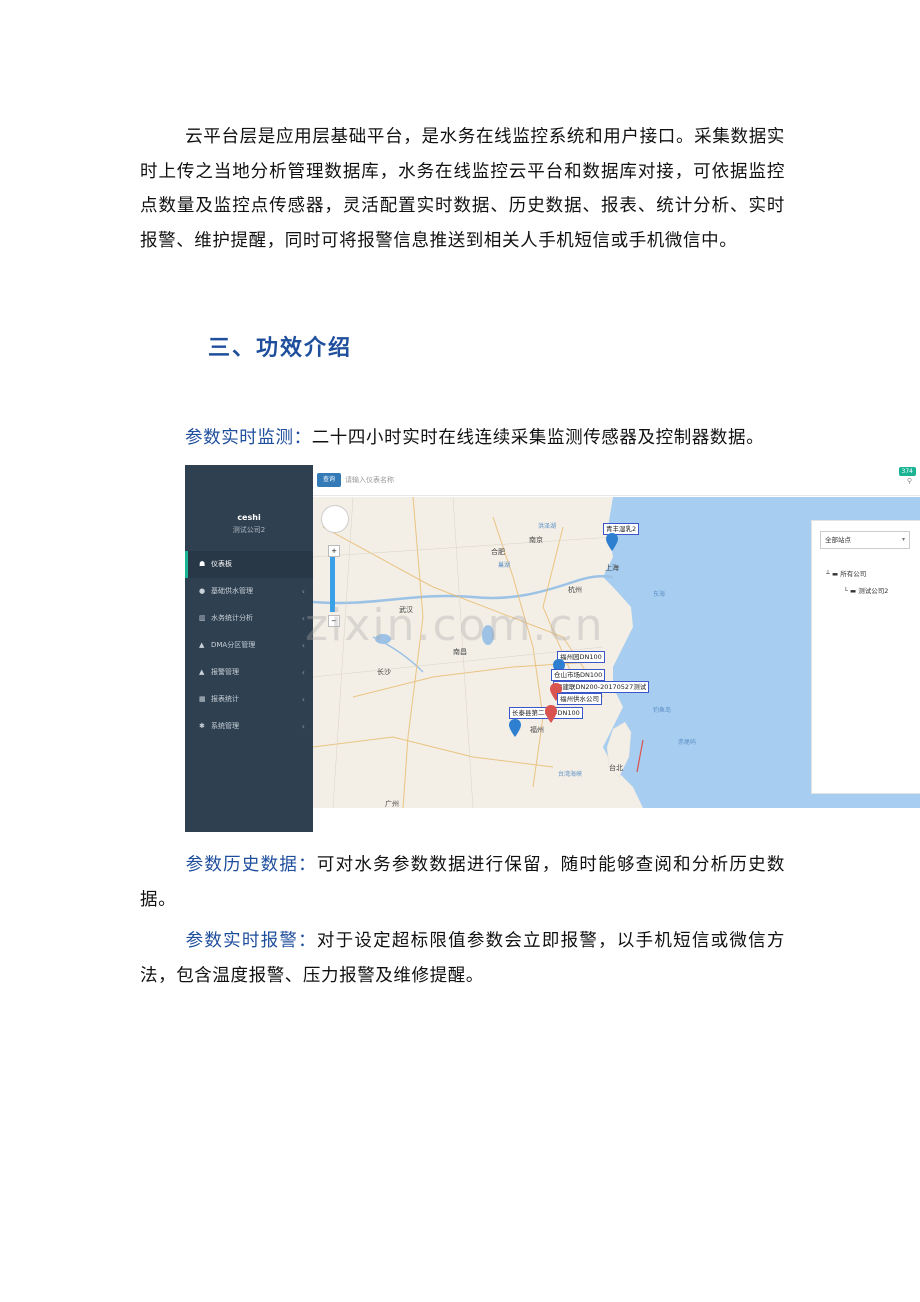 This screenshot has height=1302, width=920. What do you see at coordinates (249, 726) in the screenshot?
I see `sidebar-item-system: ✱ 系统管理 ‹` at bounding box center [249, 726].